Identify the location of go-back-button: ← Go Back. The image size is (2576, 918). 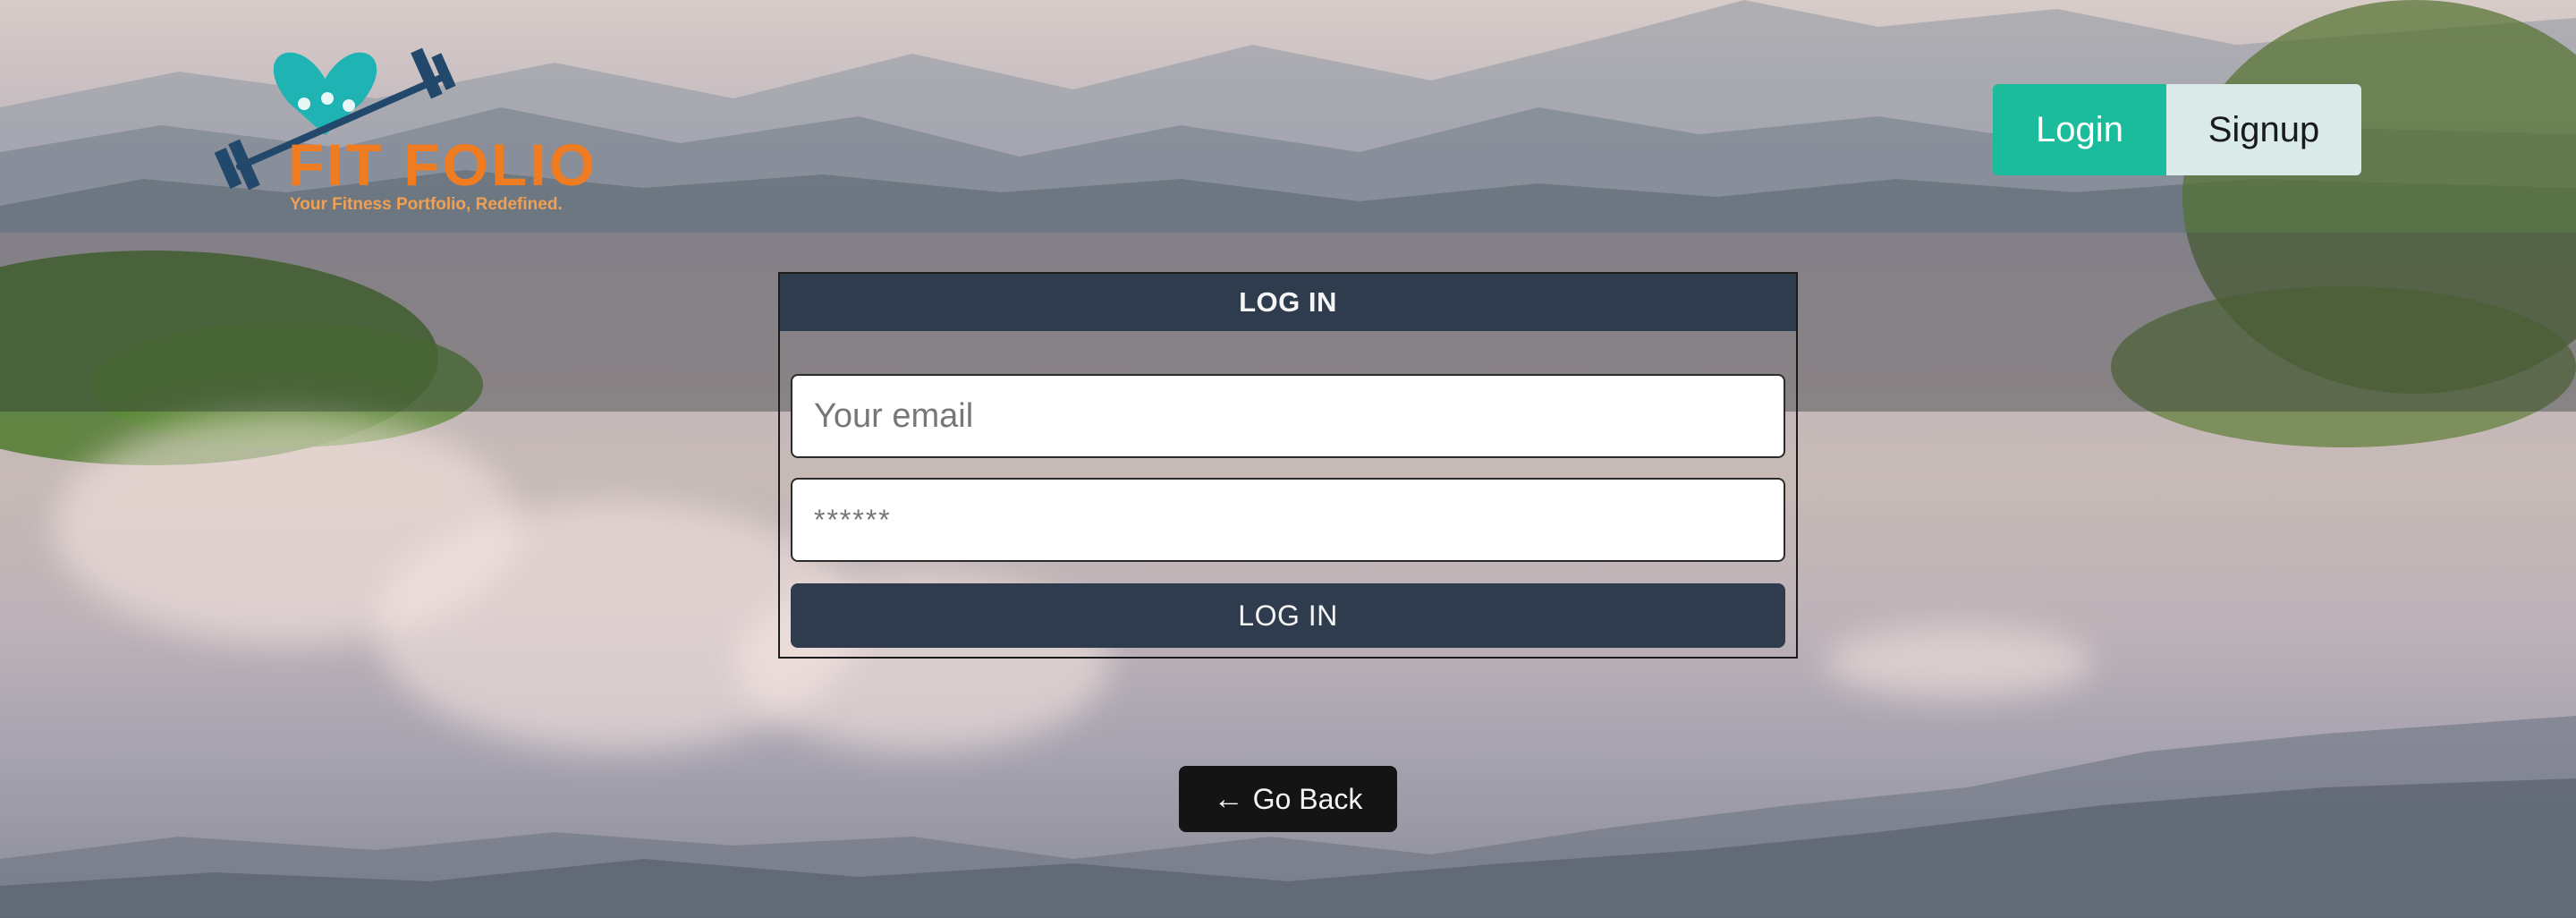
(1288, 799).